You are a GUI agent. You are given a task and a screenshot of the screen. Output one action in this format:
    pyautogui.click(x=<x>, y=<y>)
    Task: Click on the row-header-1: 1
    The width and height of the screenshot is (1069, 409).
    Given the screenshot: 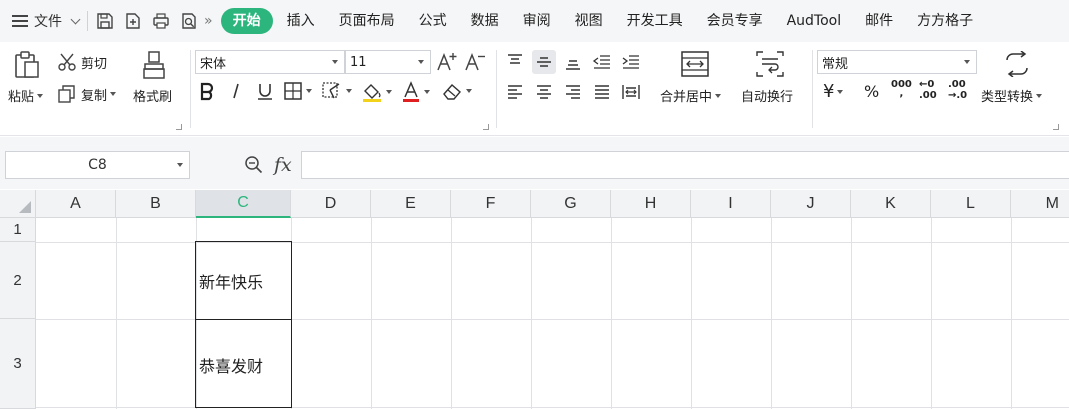 What is the action you would take?
    pyautogui.click(x=18, y=230)
    